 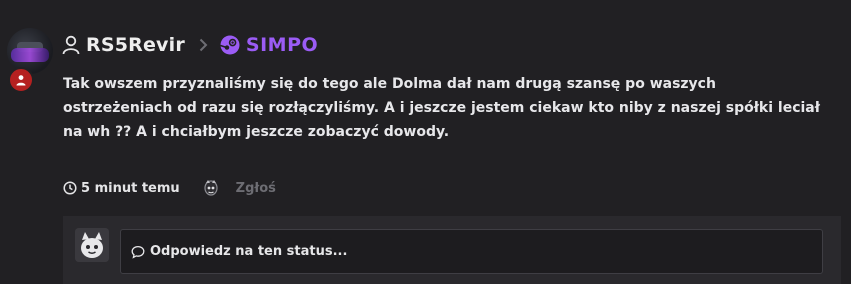 I want to click on post-meta: 5 minut temu Zgłoś, so click(x=169, y=188).